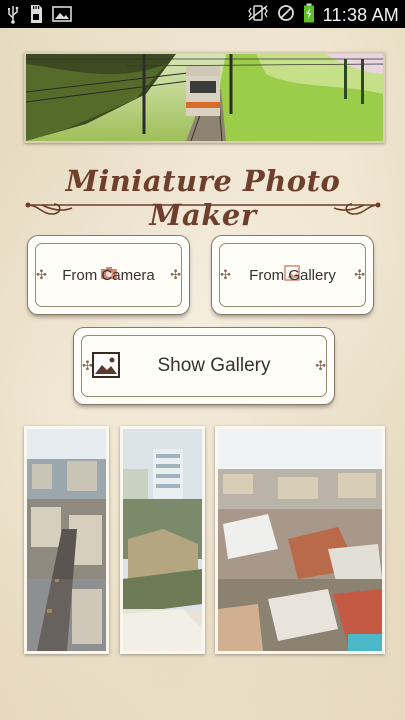  Describe the element at coordinates (300, 540) in the screenshot. I see `sample-photo-rooftops` at that location.